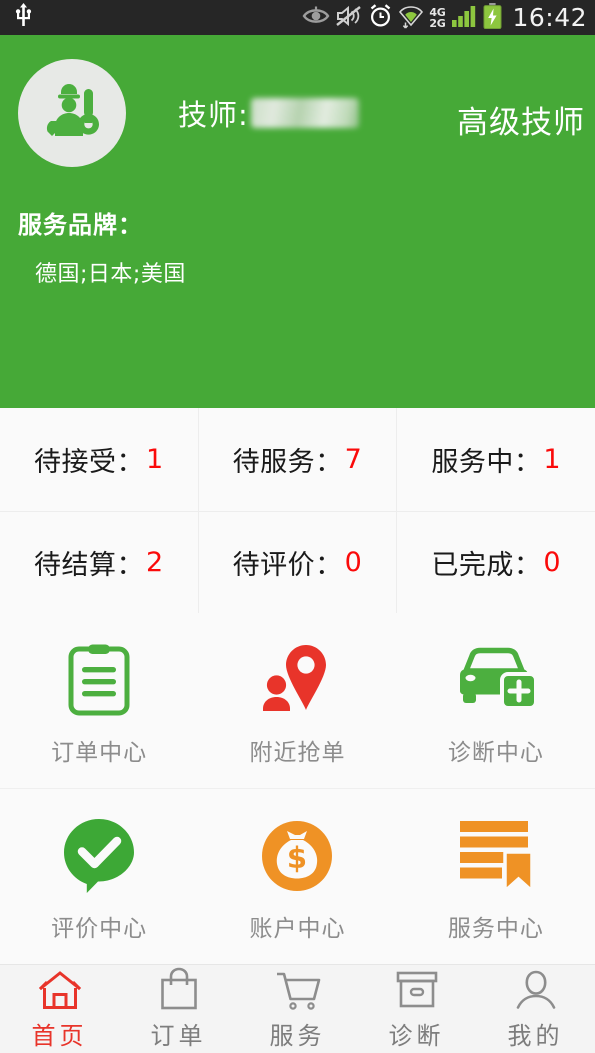  I want to click on stat-label: 服务中：, so click(486, 462).